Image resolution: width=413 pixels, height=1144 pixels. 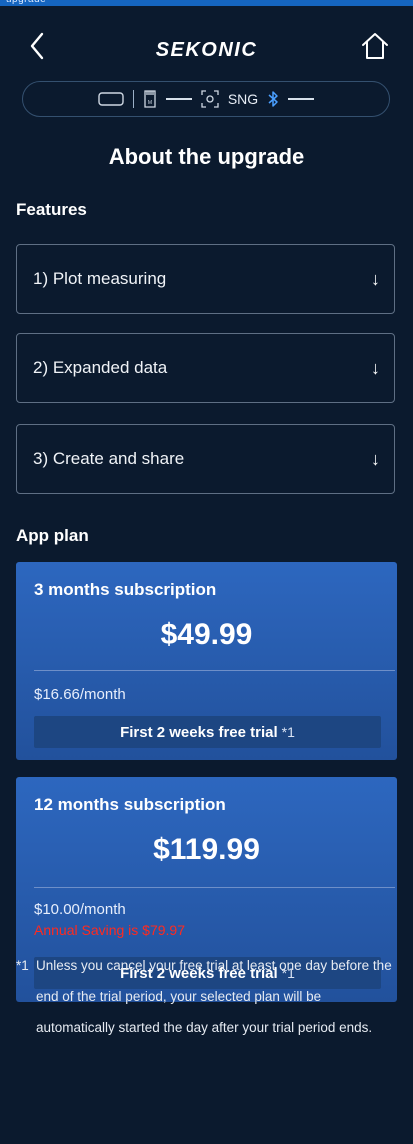 I want to click on footnote-reference: *1, so click(x=288, y=732).